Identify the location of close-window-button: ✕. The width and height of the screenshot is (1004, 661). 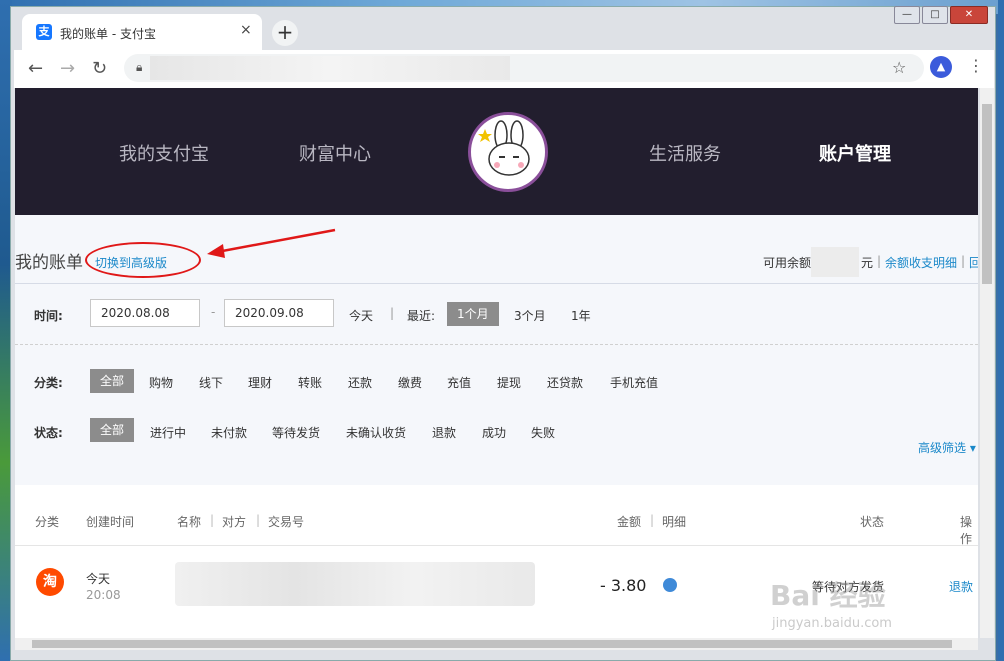
(969, 15).